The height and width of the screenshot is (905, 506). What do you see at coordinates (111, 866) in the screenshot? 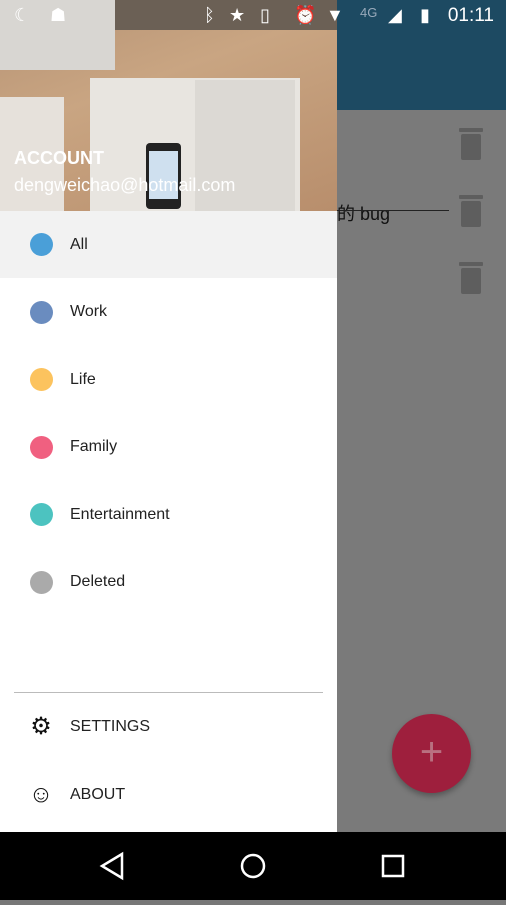
I see `back-icon` at bounding box center [111, 866].